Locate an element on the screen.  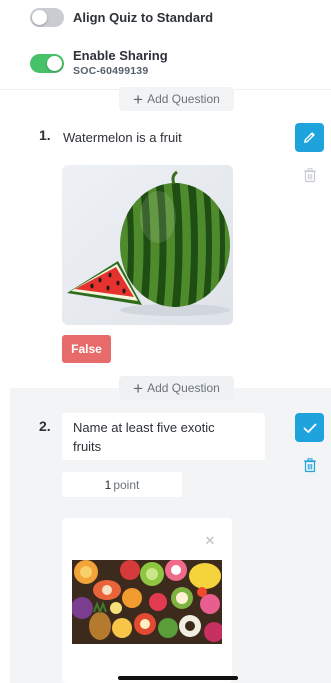
question-number: 1. is located at coordinates (45, 135).